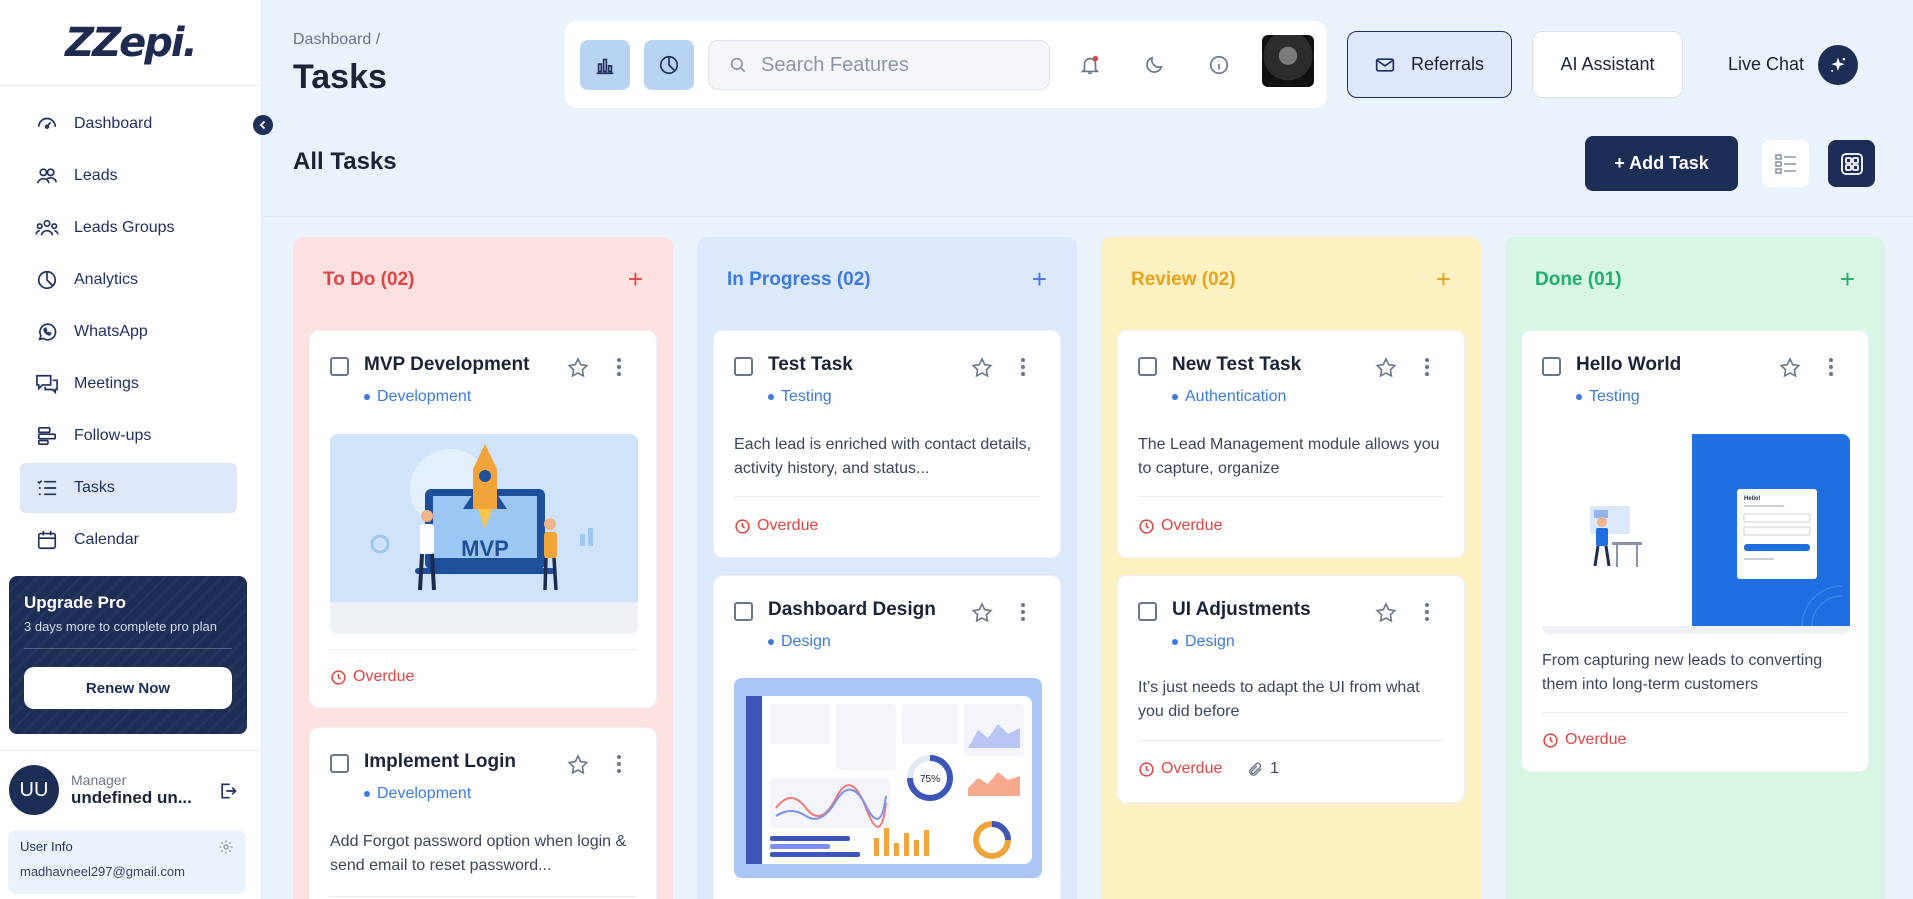 The image size is (1913, 899). I want to click on referrals-button: Referrals, so click(1429, 64).